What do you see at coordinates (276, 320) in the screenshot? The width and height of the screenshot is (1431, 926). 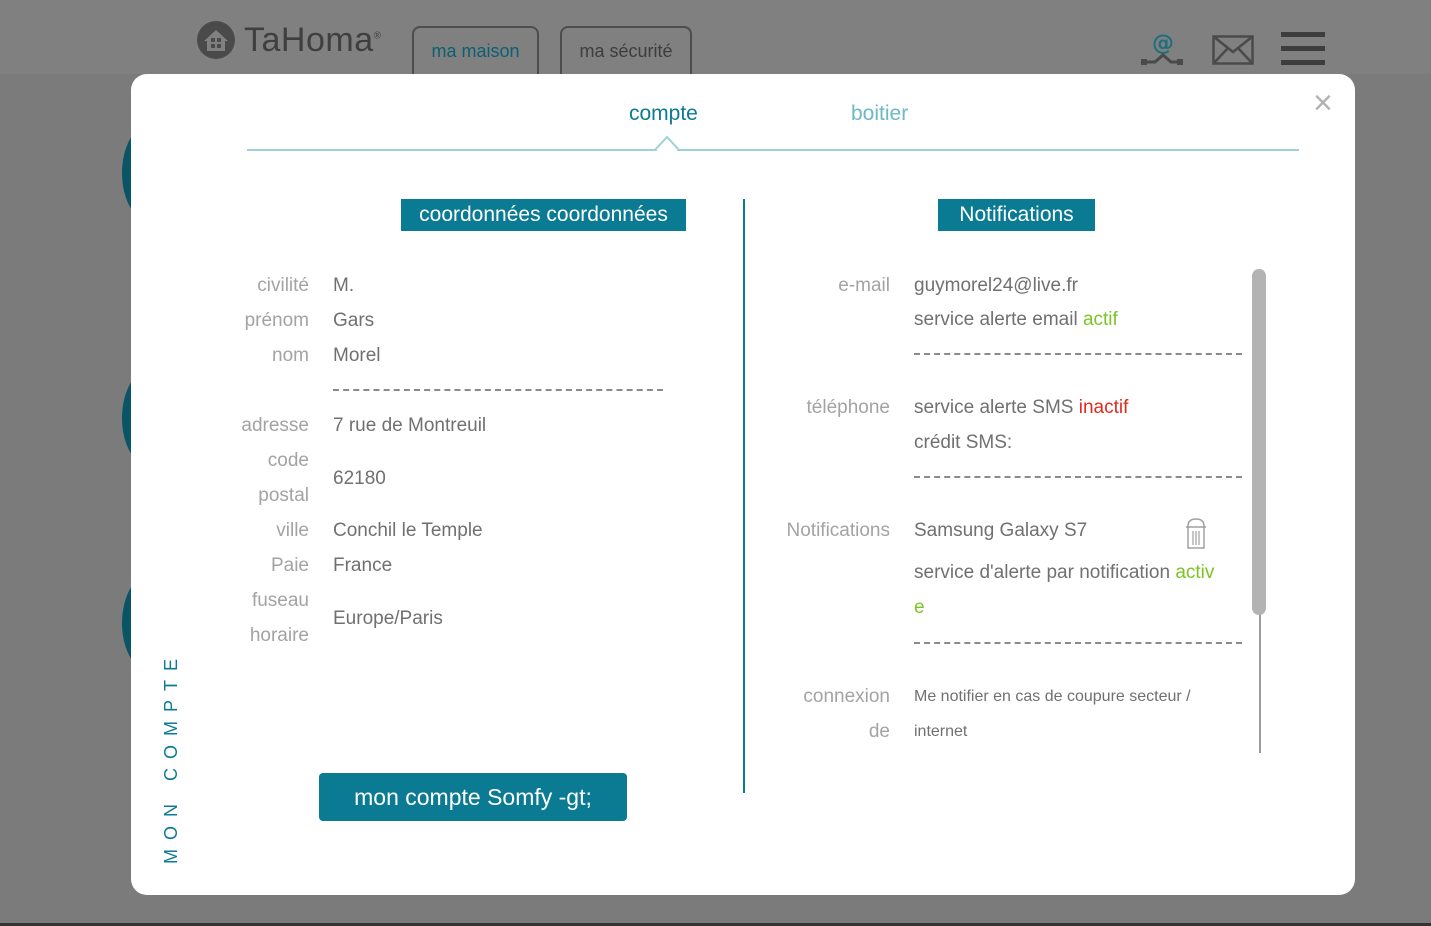 I see `label-prenom: prénom` at bounding box center [276, 320].